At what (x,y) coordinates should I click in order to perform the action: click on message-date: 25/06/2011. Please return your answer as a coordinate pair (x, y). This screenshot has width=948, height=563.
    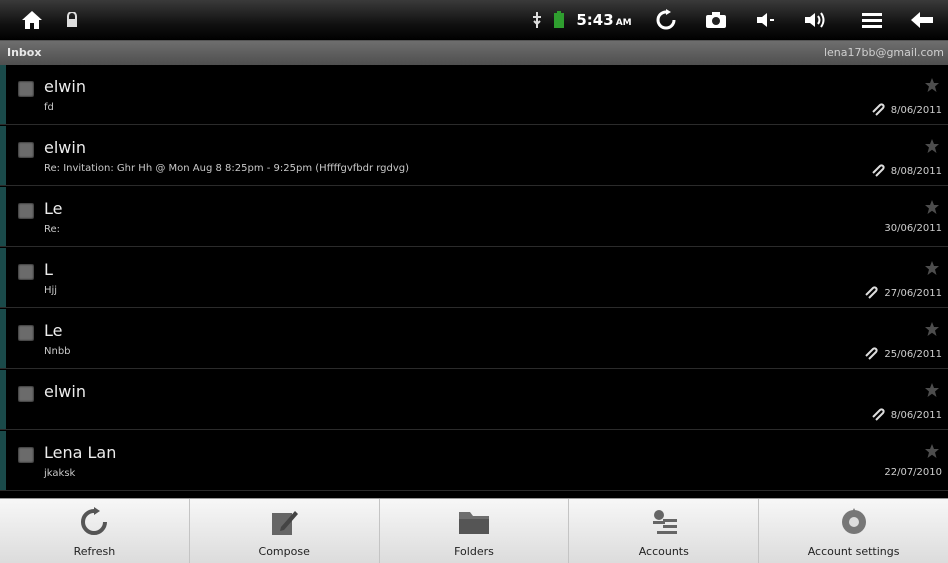
    Looking at the image, I should click on (913, 354).